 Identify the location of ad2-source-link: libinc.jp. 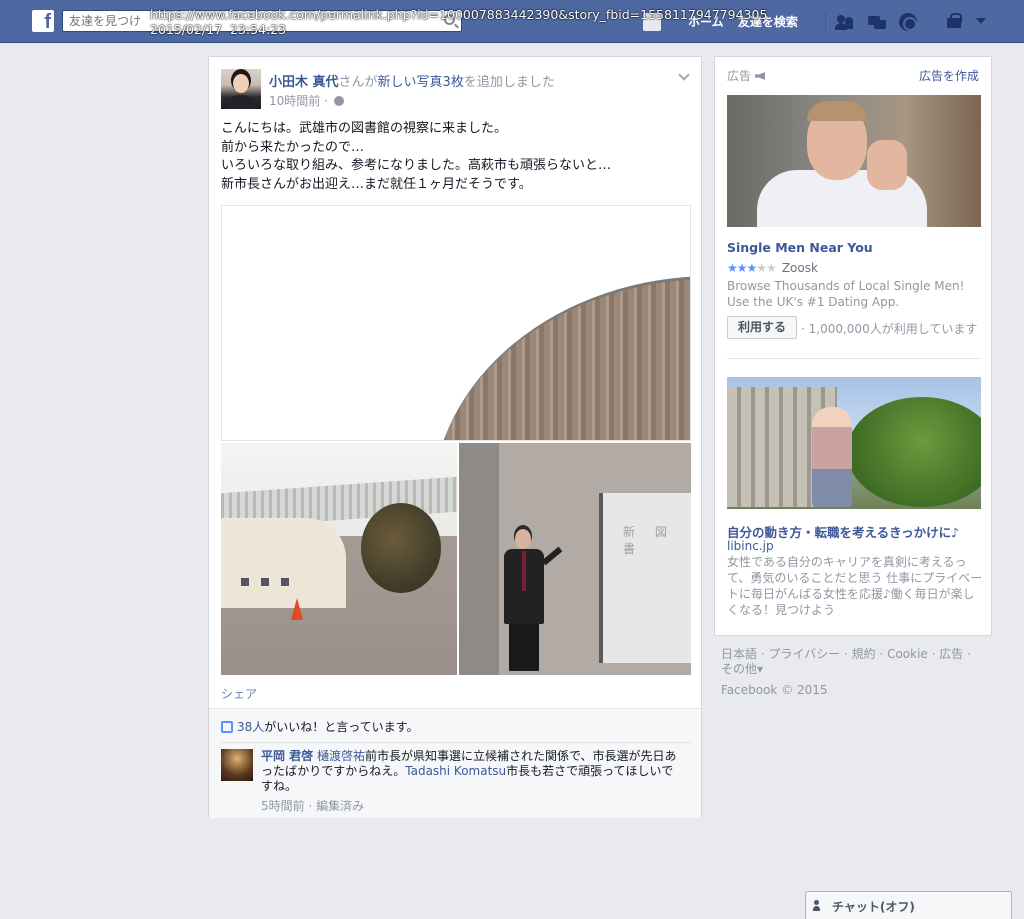
(855, 546).